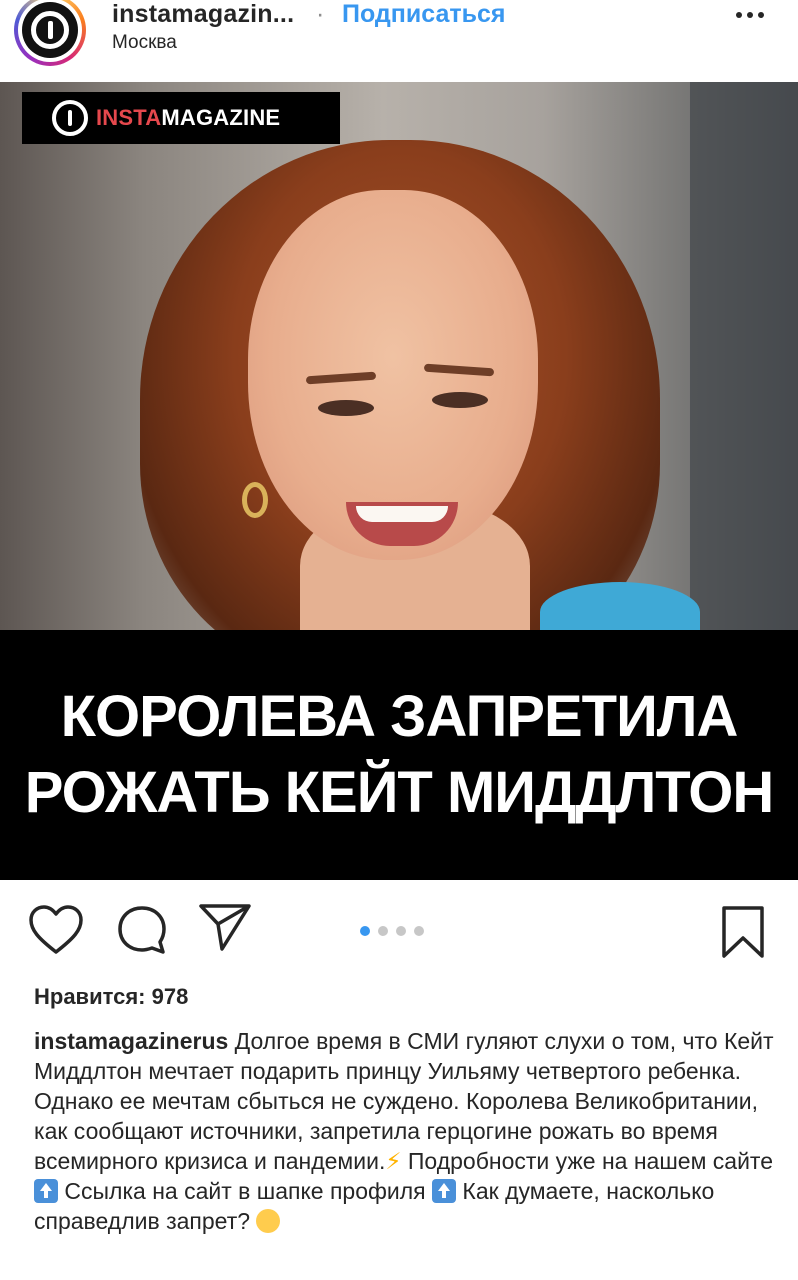 The width and height of the screenshot is (798, 1280). What do you see at coordinates (392, 931) in the screenshot?
I see `carousel-indicator` at bounding box center [392, 931].